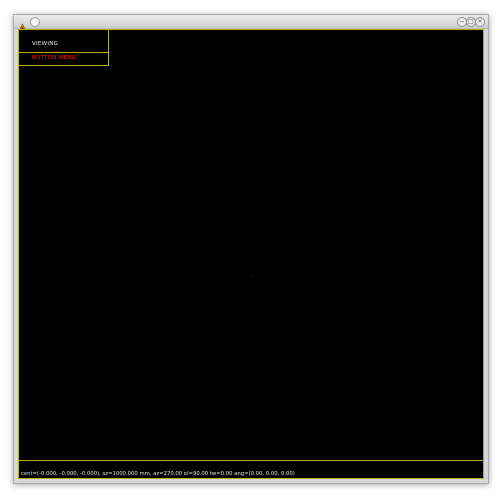 The width and height of the screenshot is (500, 496). What do you see at coordinates (64, 48) in the screenshot?
I see `viewing-menu-panel: VIEWING BUTTON MENU` at bounding box center [64, 48].